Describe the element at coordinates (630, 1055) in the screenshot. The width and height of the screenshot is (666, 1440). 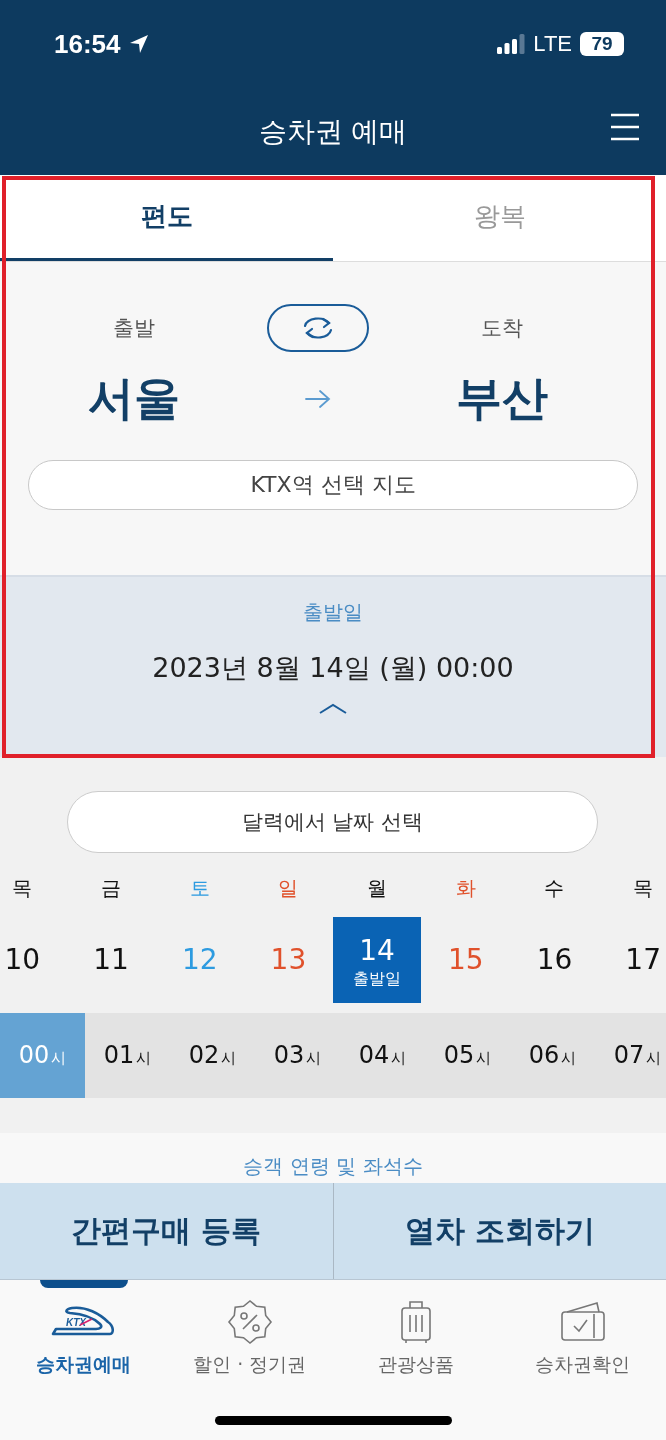
I see `hour-cell: 07시` at that location.